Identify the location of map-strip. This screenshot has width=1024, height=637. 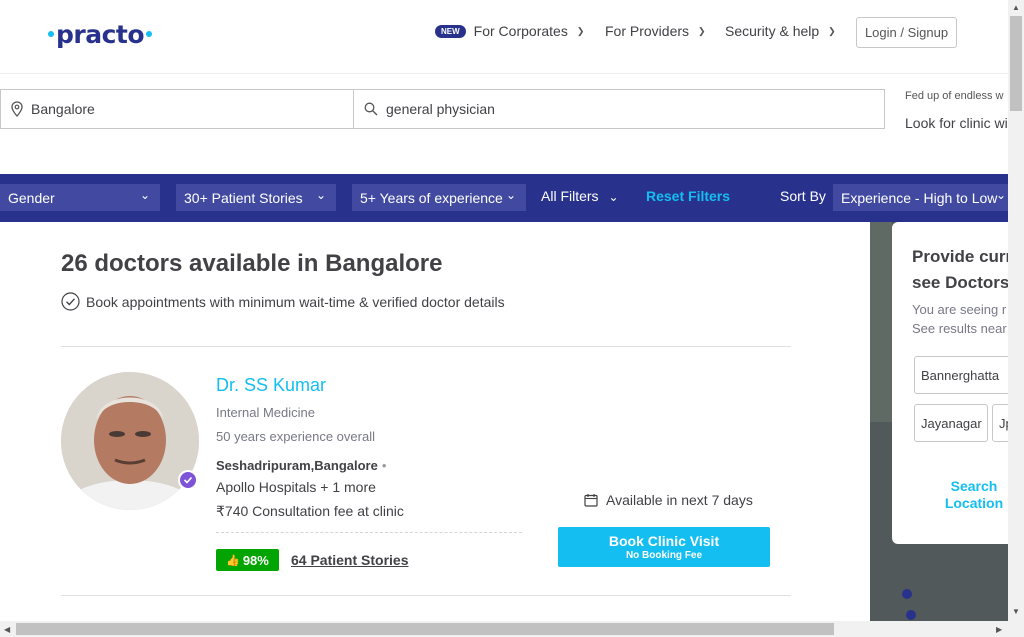
(881, 322).